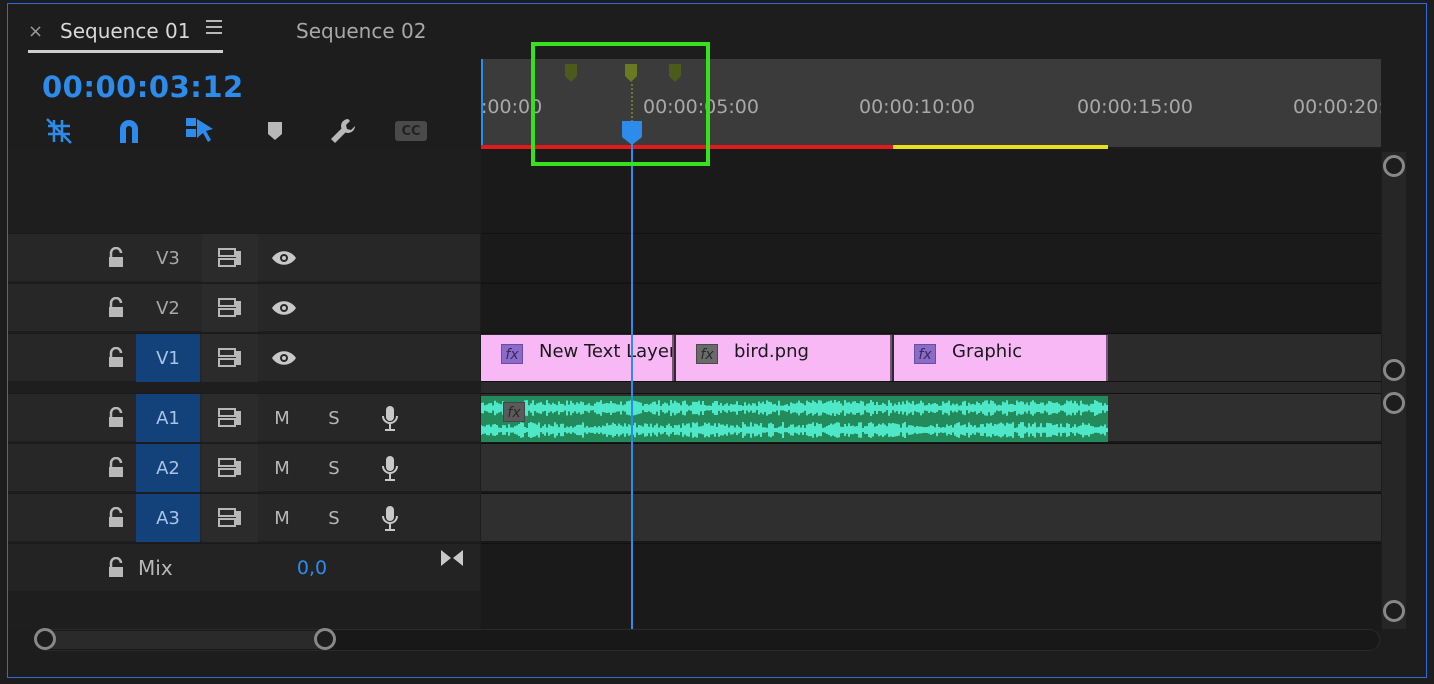  What do you see at coordinates (59, 131) in the screenshot?
I see `snap-toggle-icon` at bounding box center [59, 131].